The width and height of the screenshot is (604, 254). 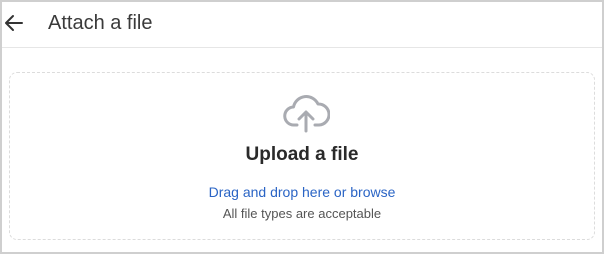 I want to click on cloud-upload-icon, so click(x=306, y=114).